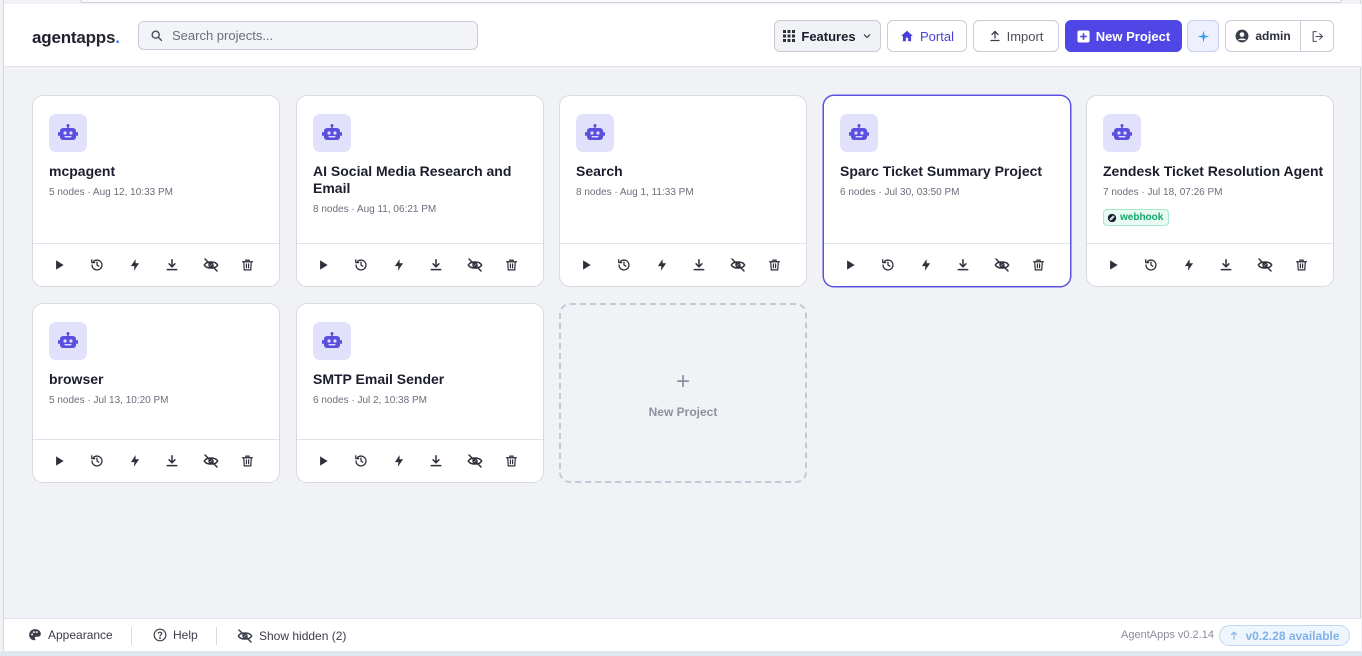 The height and width of the screenshot is (656, 1362). I want to click on new-project-button: New Project, so click(1123, 36).